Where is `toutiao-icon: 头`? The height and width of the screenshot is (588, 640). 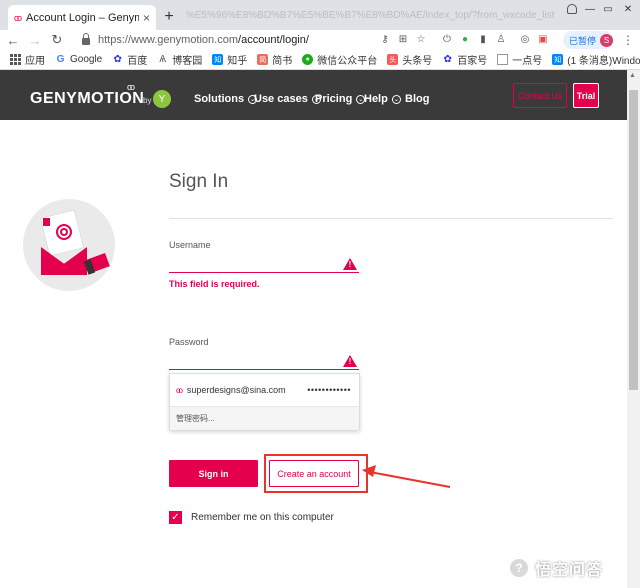 toutiao-icon: 头 is located at coordinates (393, 59).